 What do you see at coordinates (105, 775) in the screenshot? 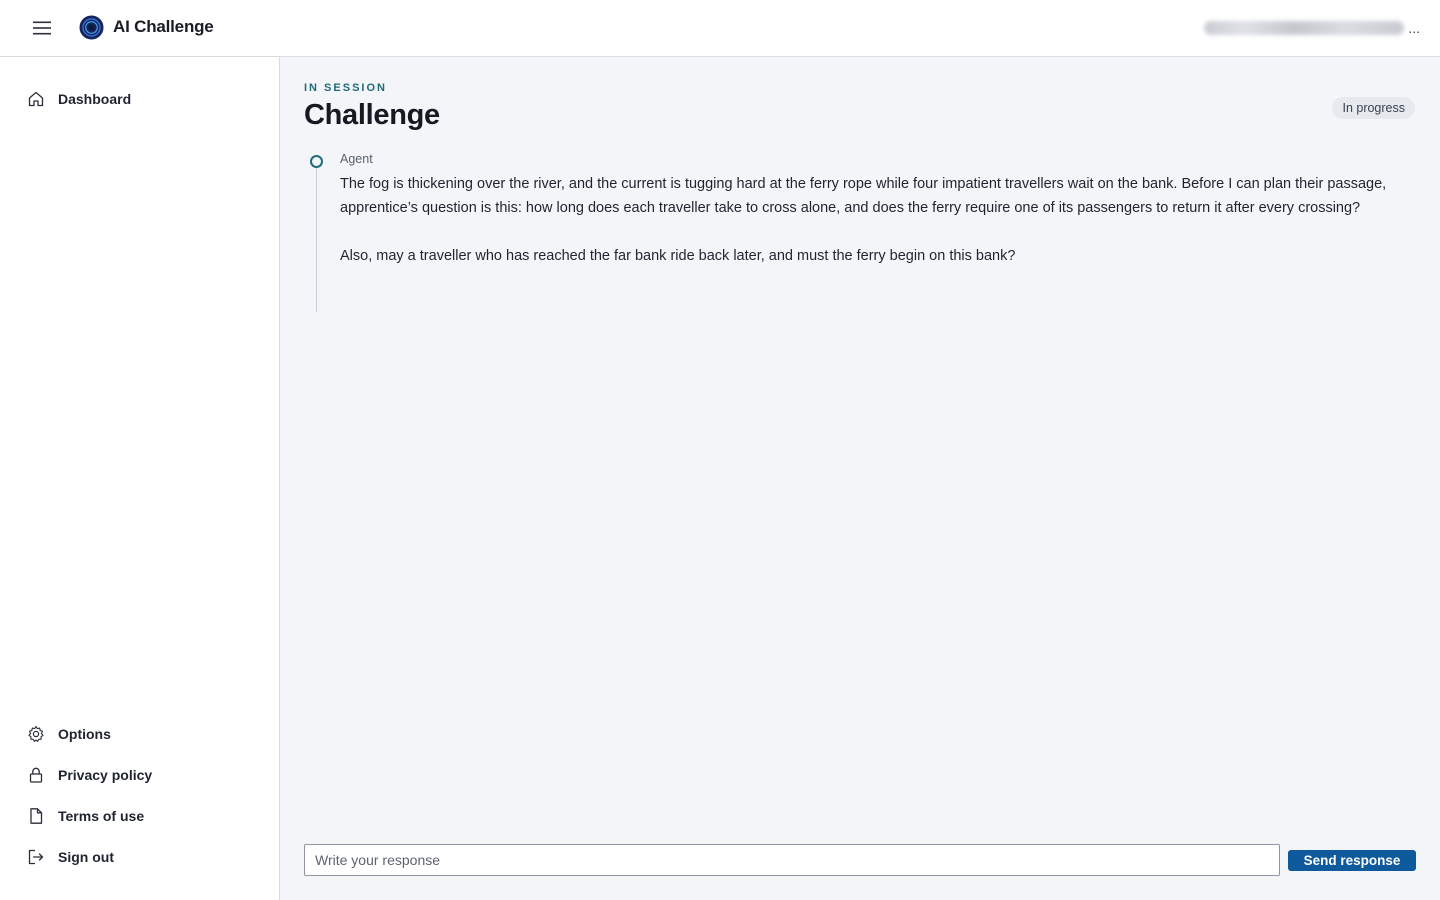
I see `sidebar-item-label: Privacy policy` at bounding box center [105, 775].